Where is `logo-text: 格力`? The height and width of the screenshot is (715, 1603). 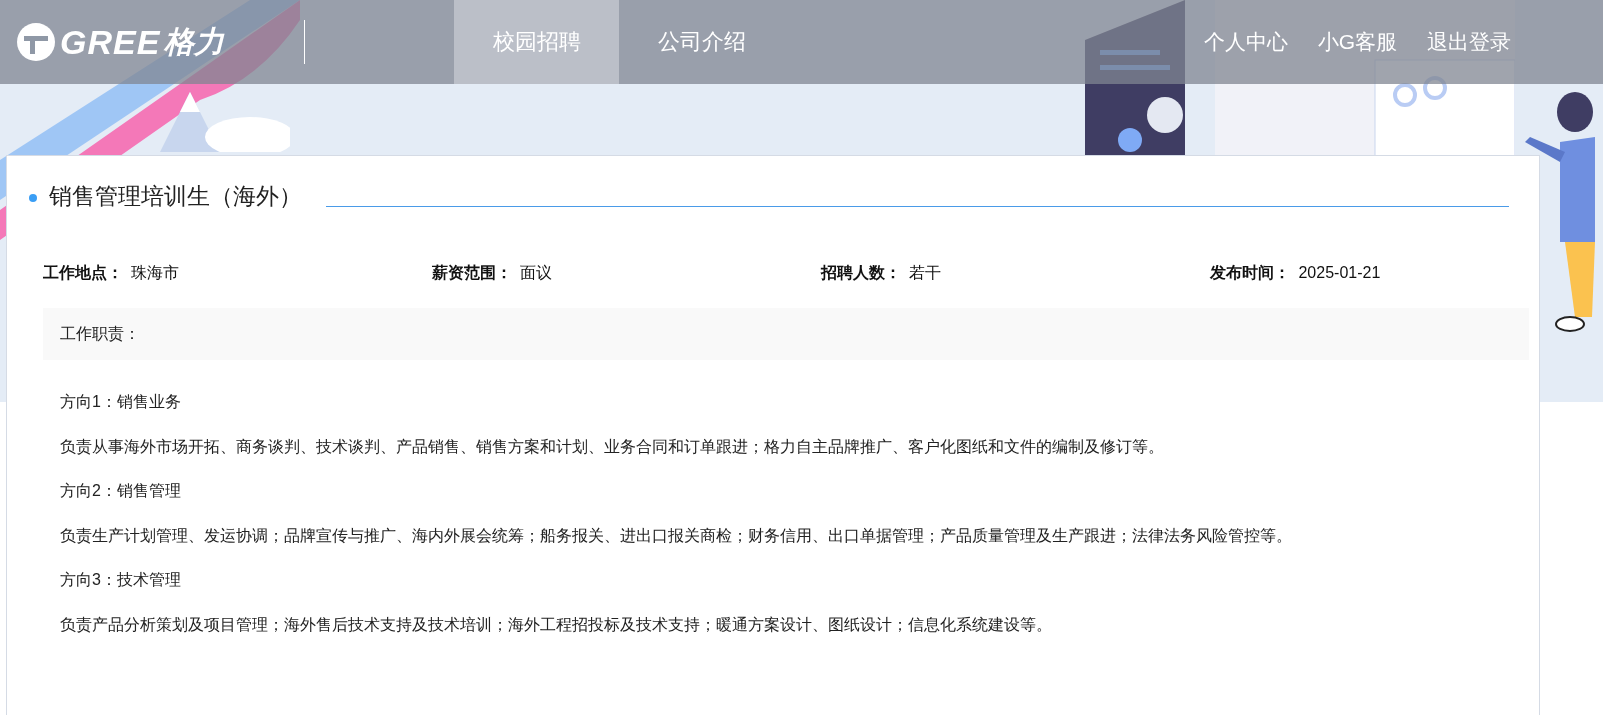
logo-text: 格力 is located at coordinates (194, 41).